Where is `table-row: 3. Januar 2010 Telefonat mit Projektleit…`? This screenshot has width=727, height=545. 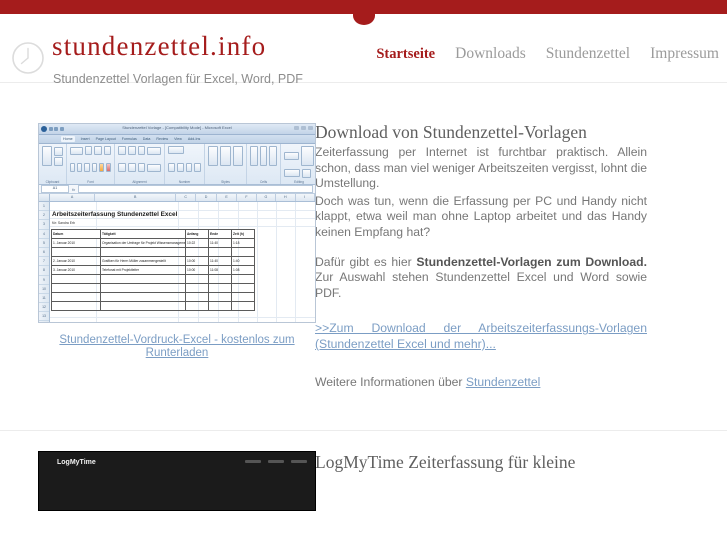 table-row: 3. Januar 2010 Telefonat mit Projektleit… is located at coordinates (153, 270).